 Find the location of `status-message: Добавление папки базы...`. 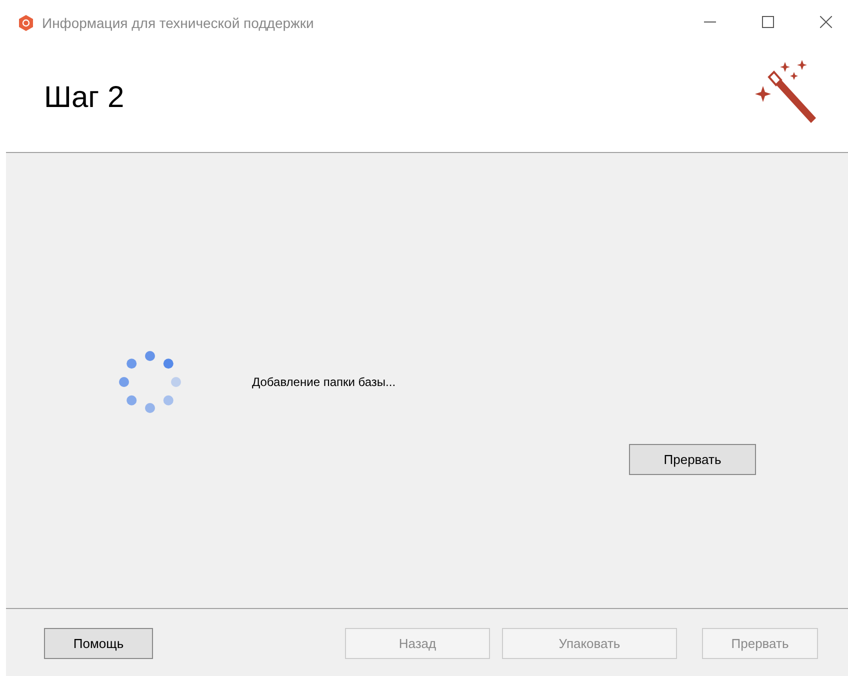

status-message: Добавление папки базы... is located at coordinates (324, 382).